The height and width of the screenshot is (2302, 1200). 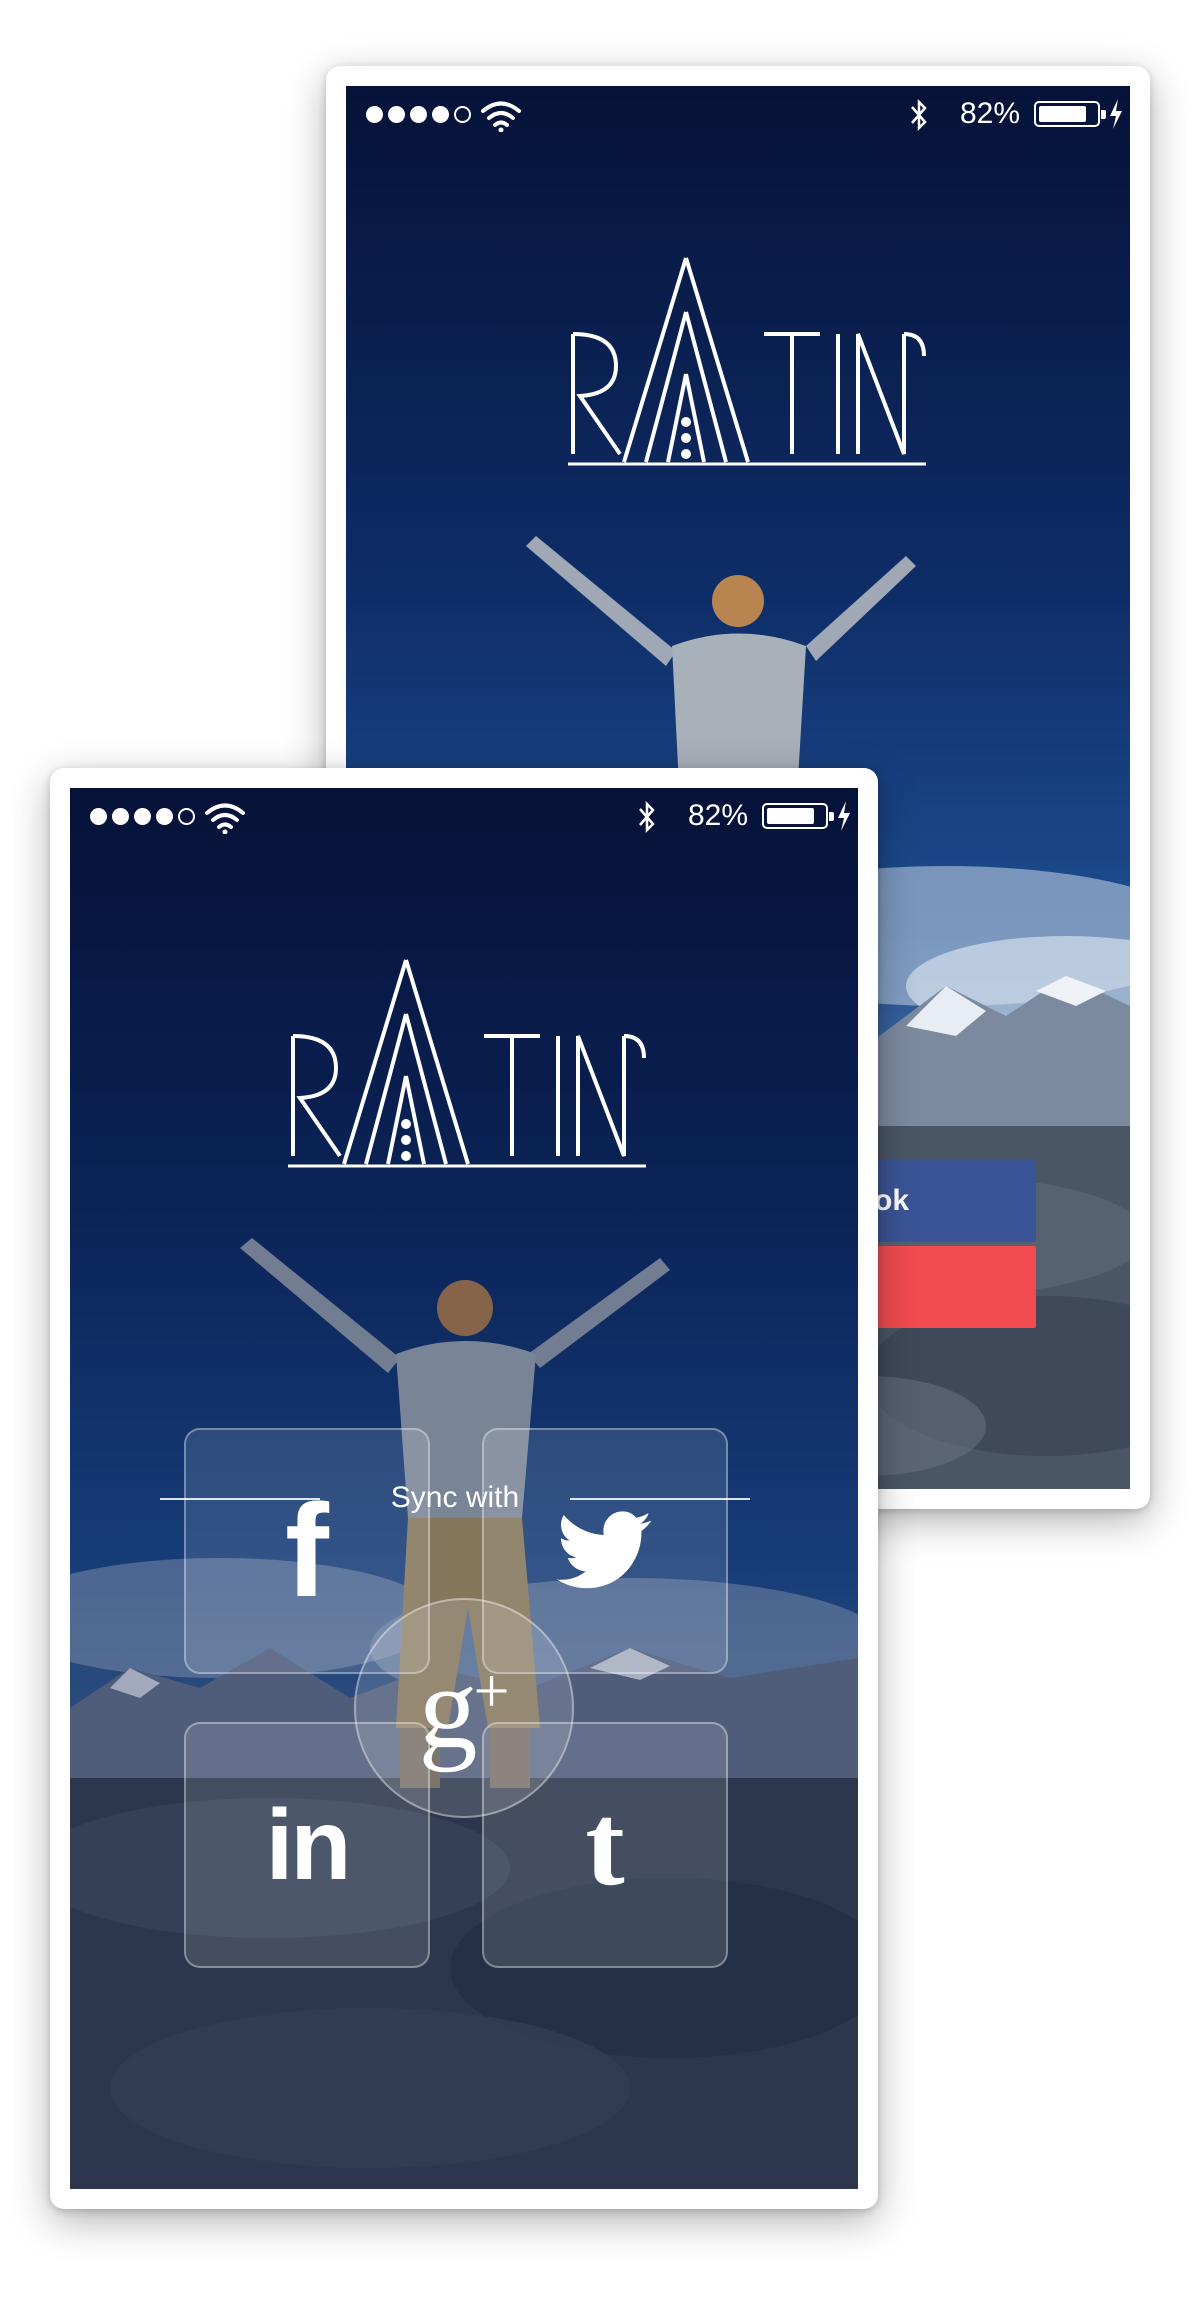 I want to click on google-plus-sign: +, so click(x=491, y=1690).